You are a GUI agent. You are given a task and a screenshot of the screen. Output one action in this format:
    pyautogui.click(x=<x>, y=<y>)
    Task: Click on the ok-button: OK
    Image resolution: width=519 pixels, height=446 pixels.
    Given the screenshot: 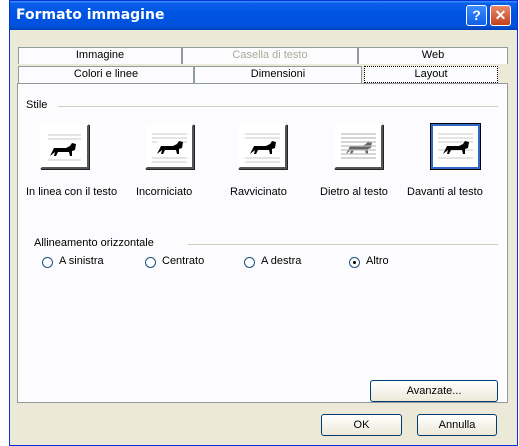 What is the action you would take?
    pyautogui.click(x=361, y=425)
    